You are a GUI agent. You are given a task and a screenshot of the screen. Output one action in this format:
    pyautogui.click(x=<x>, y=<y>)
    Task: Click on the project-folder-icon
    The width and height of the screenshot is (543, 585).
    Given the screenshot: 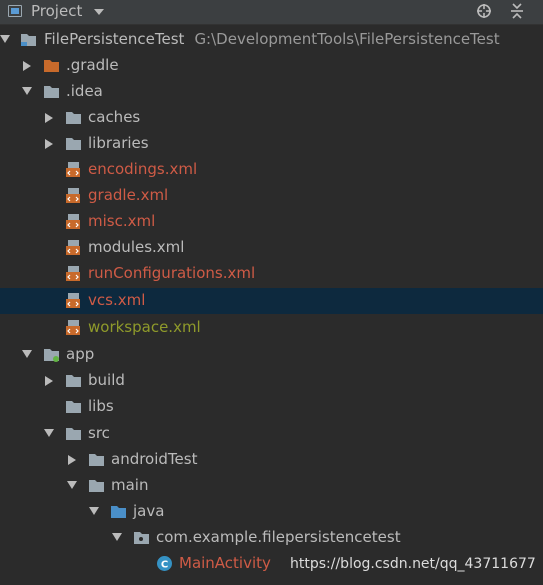 What is the action you would take?
    pyautogui.click(x=28, y=40)
    